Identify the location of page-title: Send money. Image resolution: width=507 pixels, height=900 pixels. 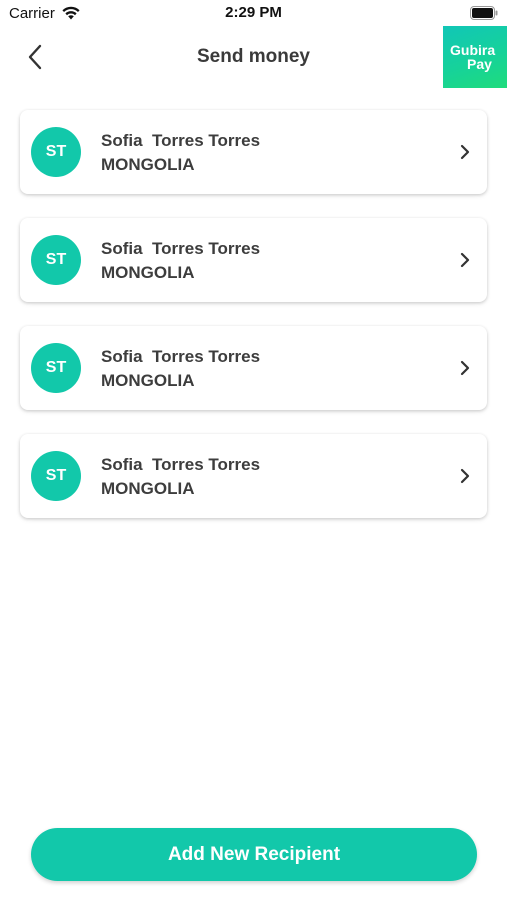
(253, 56).